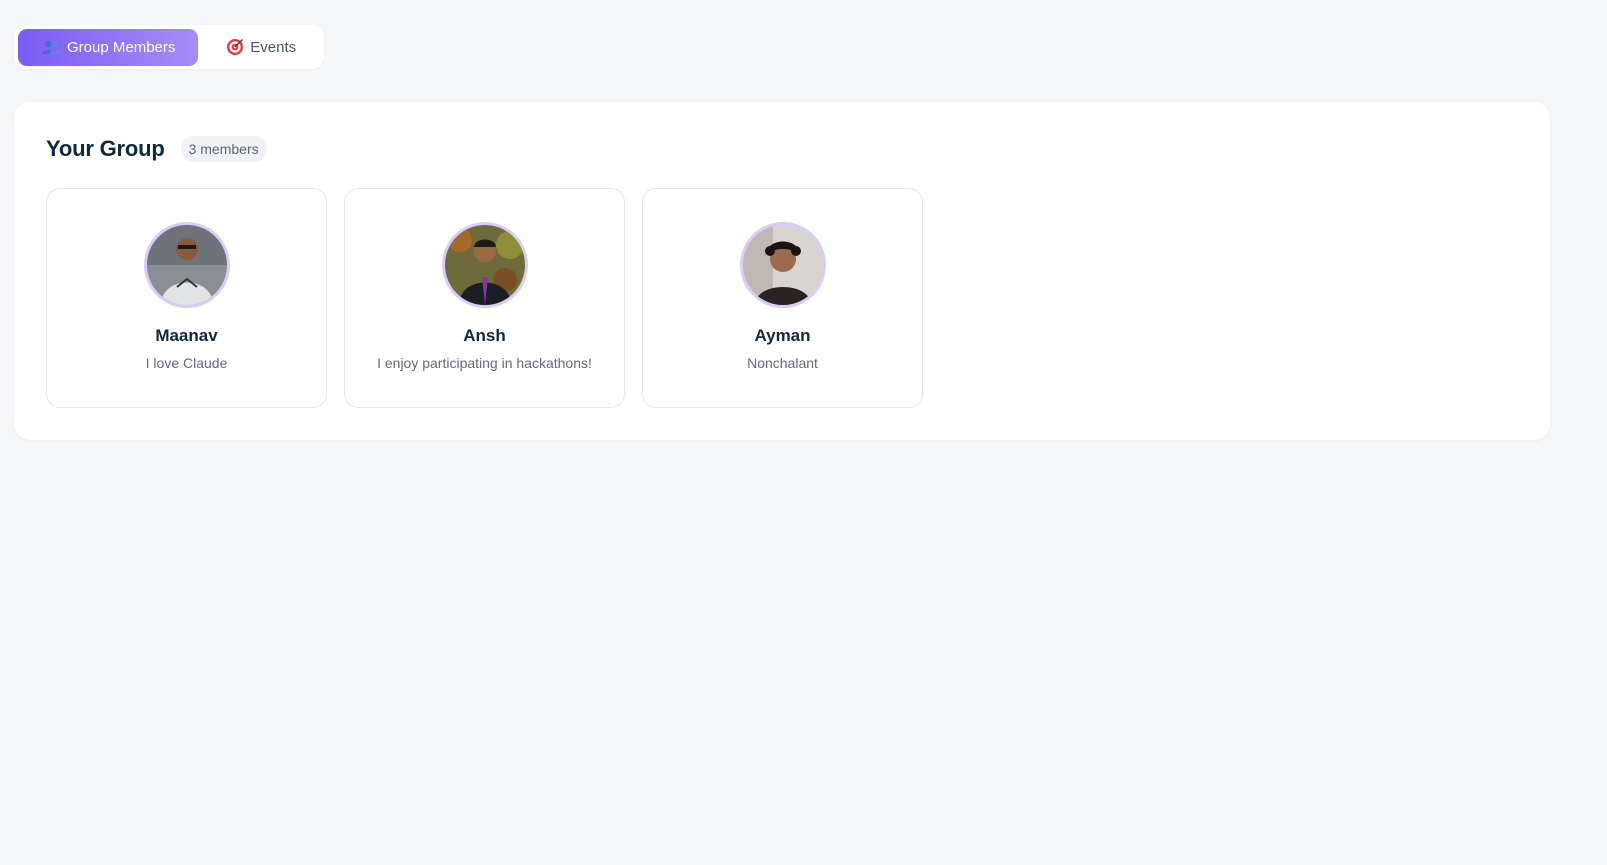 This screenshot has width=1607, height=865. Describe the element at coordinates (235, 47) in the screenshot. I see `target-icon` at that location.